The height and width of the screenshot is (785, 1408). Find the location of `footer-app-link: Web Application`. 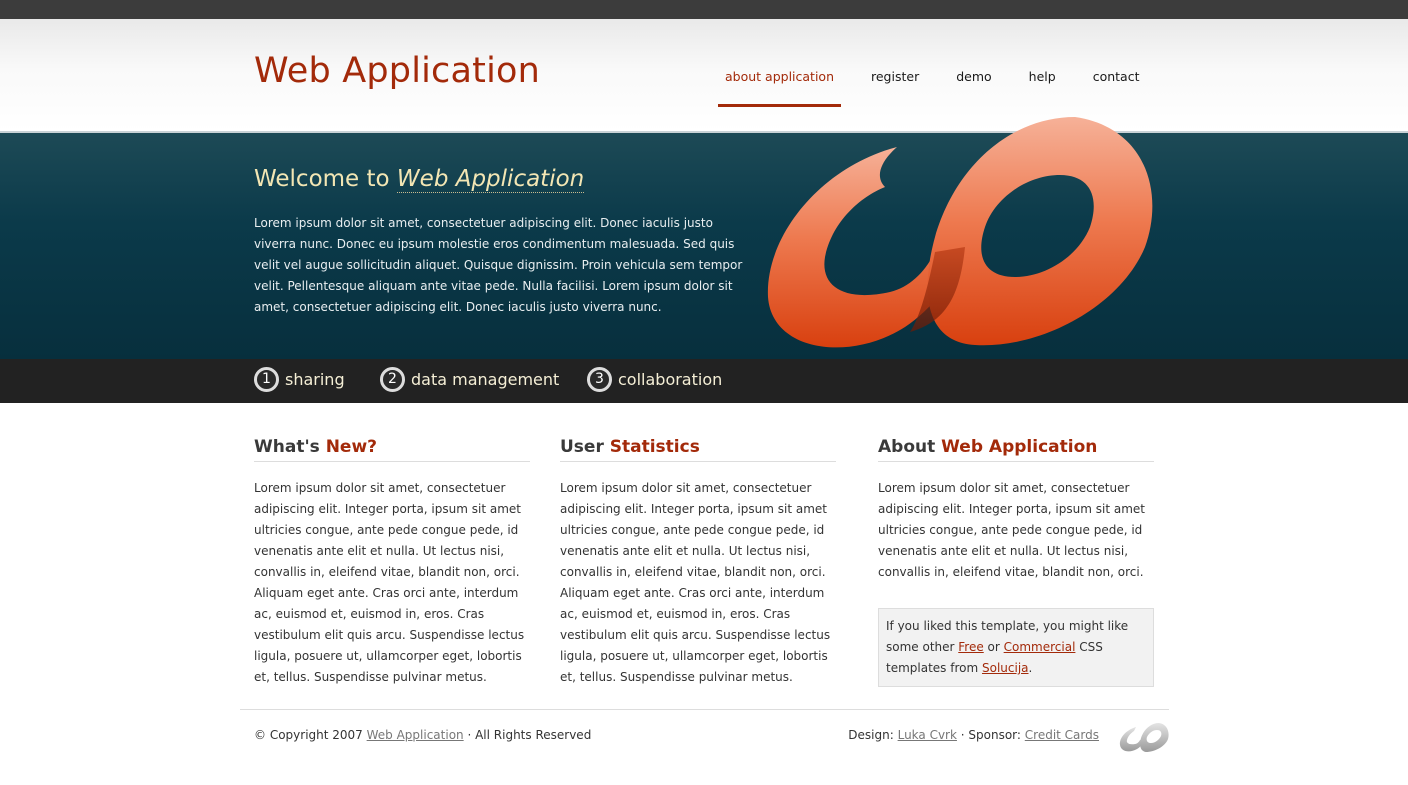

footer-app-link: Web Application is located at coordinates (415, 735).